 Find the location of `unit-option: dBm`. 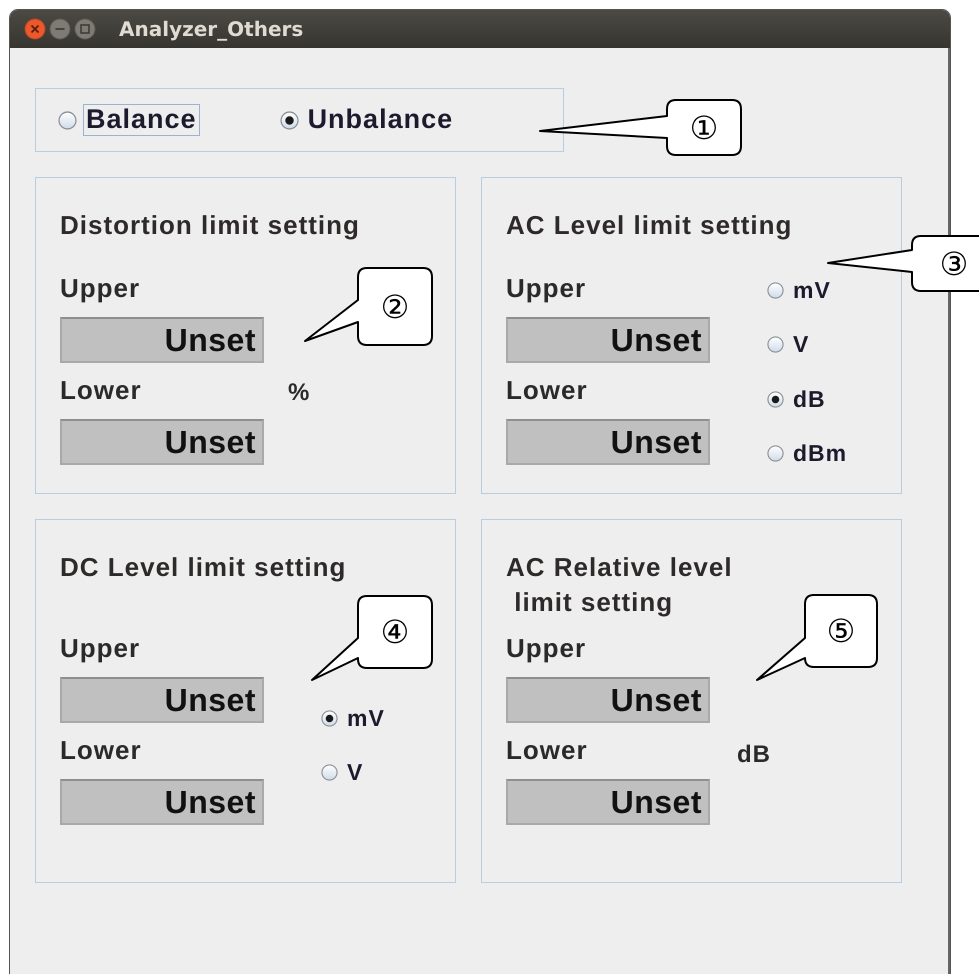

unit-option: dBm is located at coordinates (820, 454).